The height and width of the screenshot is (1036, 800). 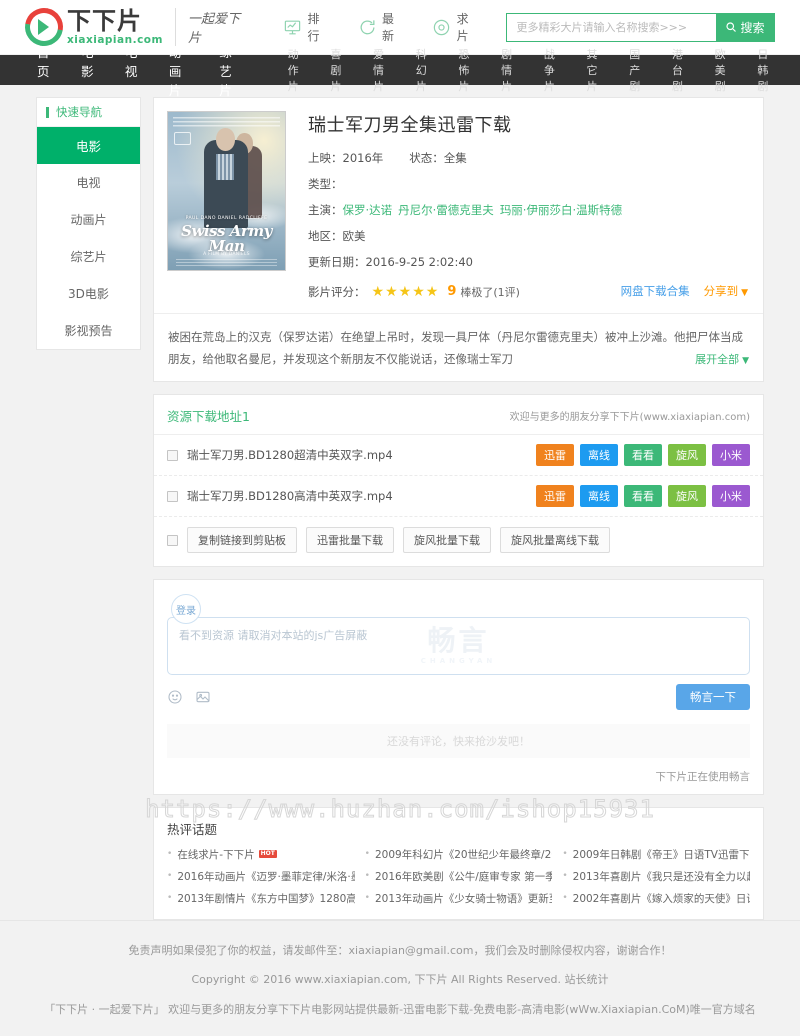 I want to click on cast-link-3: 玛丽·伊丽莎白·温斯特德, so click(x=561, y=210).